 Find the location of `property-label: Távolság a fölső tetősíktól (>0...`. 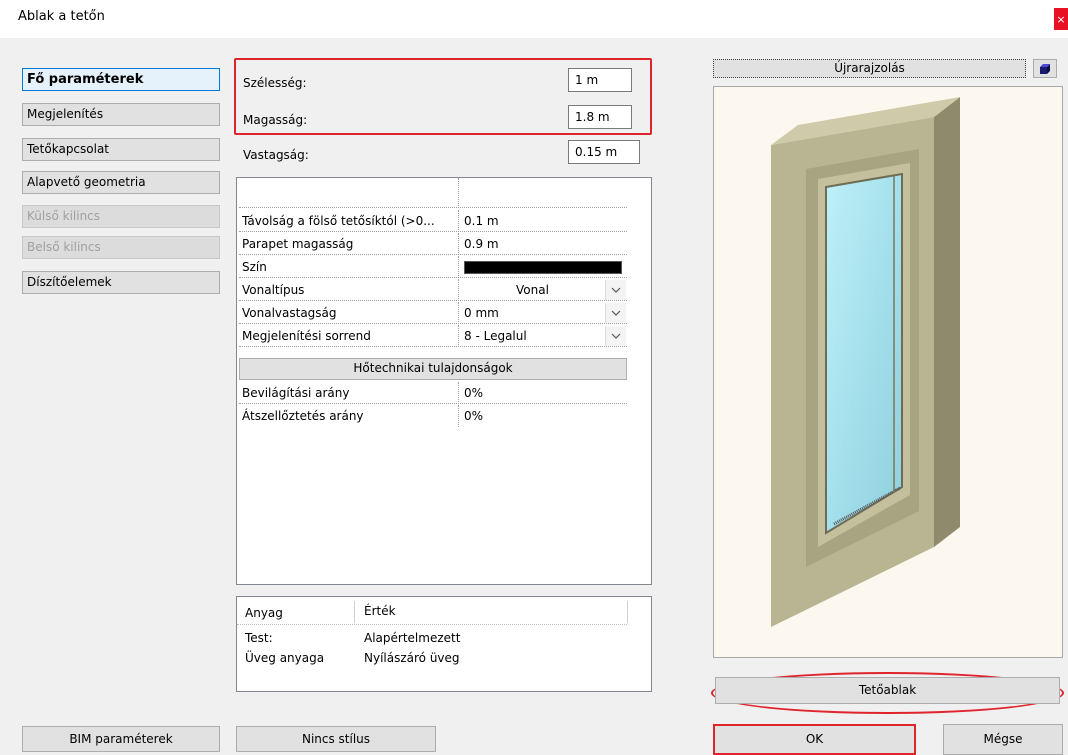

property-label: Távolság a fölső tetősíktól (>0... is located at coordinates (348, 221).